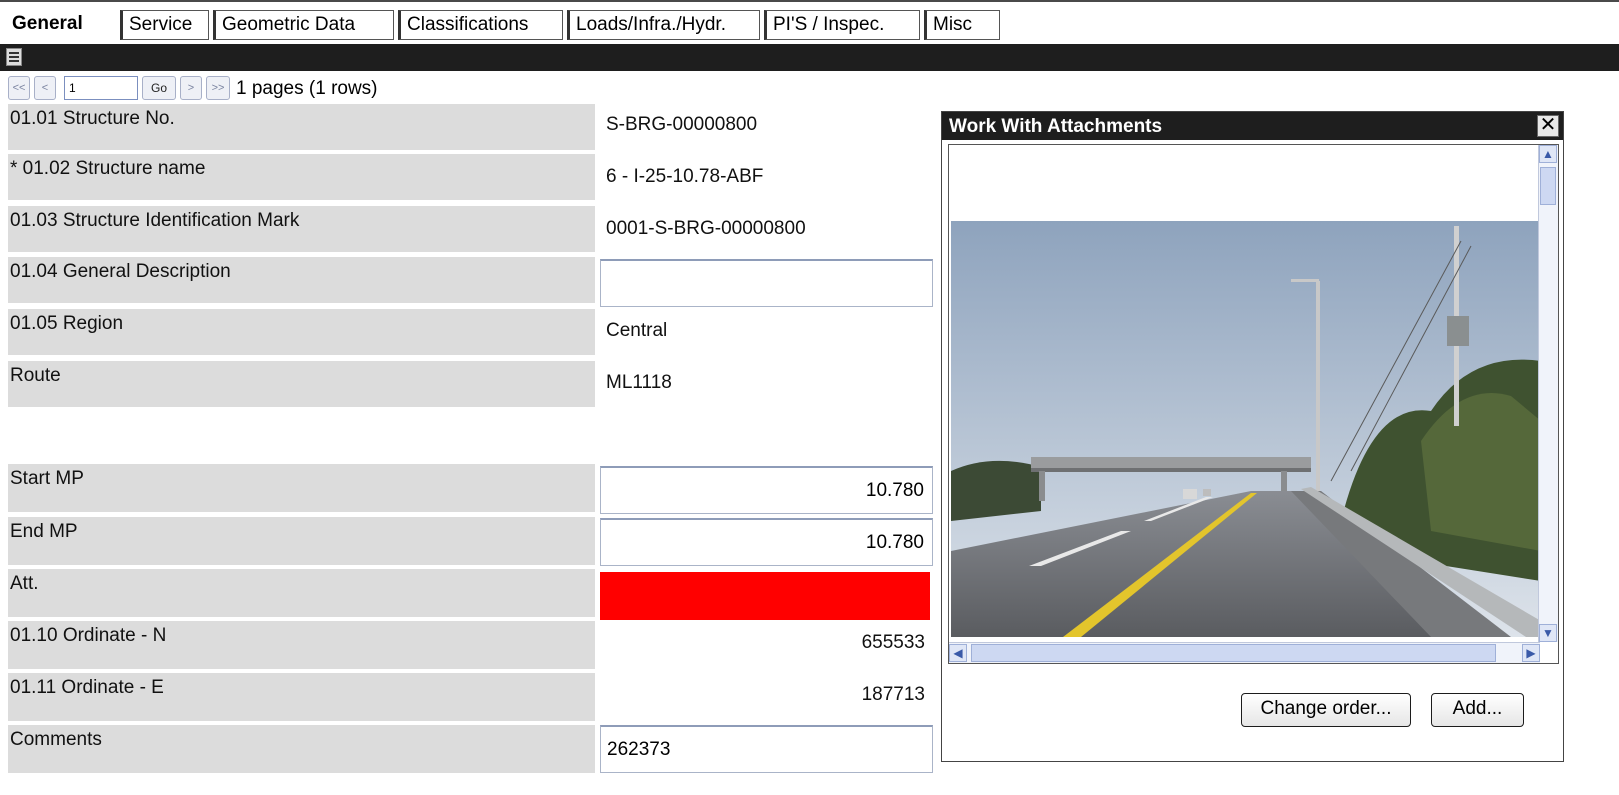  What do you see at coordinates (307, 88) in the screenshot?
I see `pager-info: 1 pages (1 rows)` at bounding box center [307, 88].